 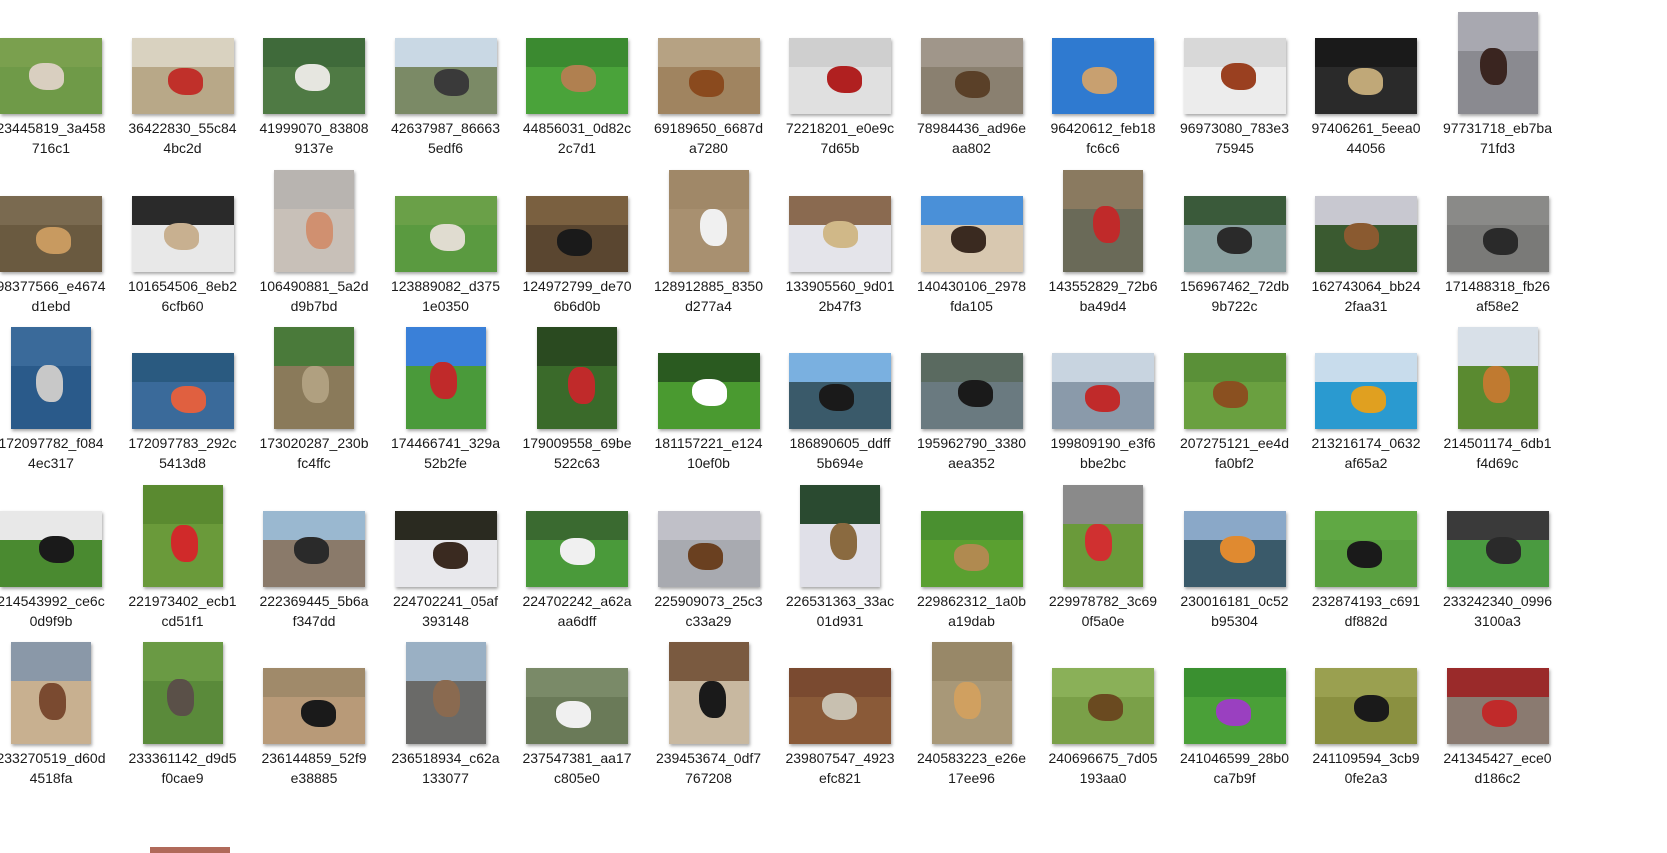 I want to click on file-item: 222369445_5b6a f347dd, so click(x=314, y=552).